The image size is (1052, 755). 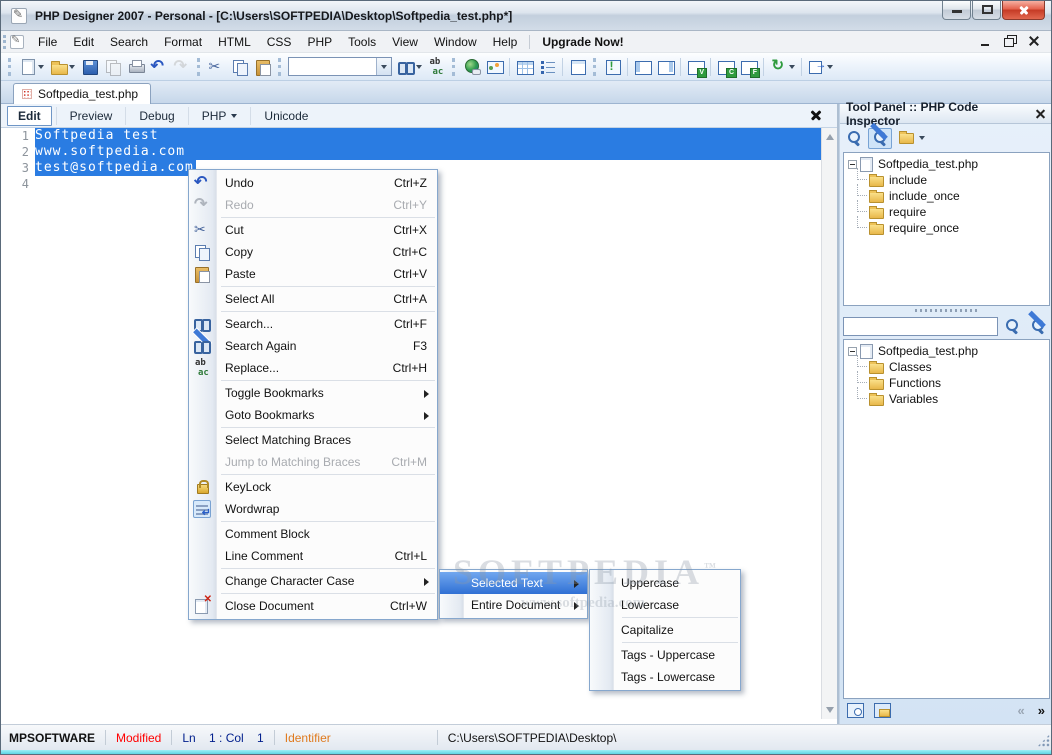 What do you see at coordinates (313, 509) in the screenshot?
I see `menu-item-wordwrap: Wordwrap` at bounding box center [313, 509].